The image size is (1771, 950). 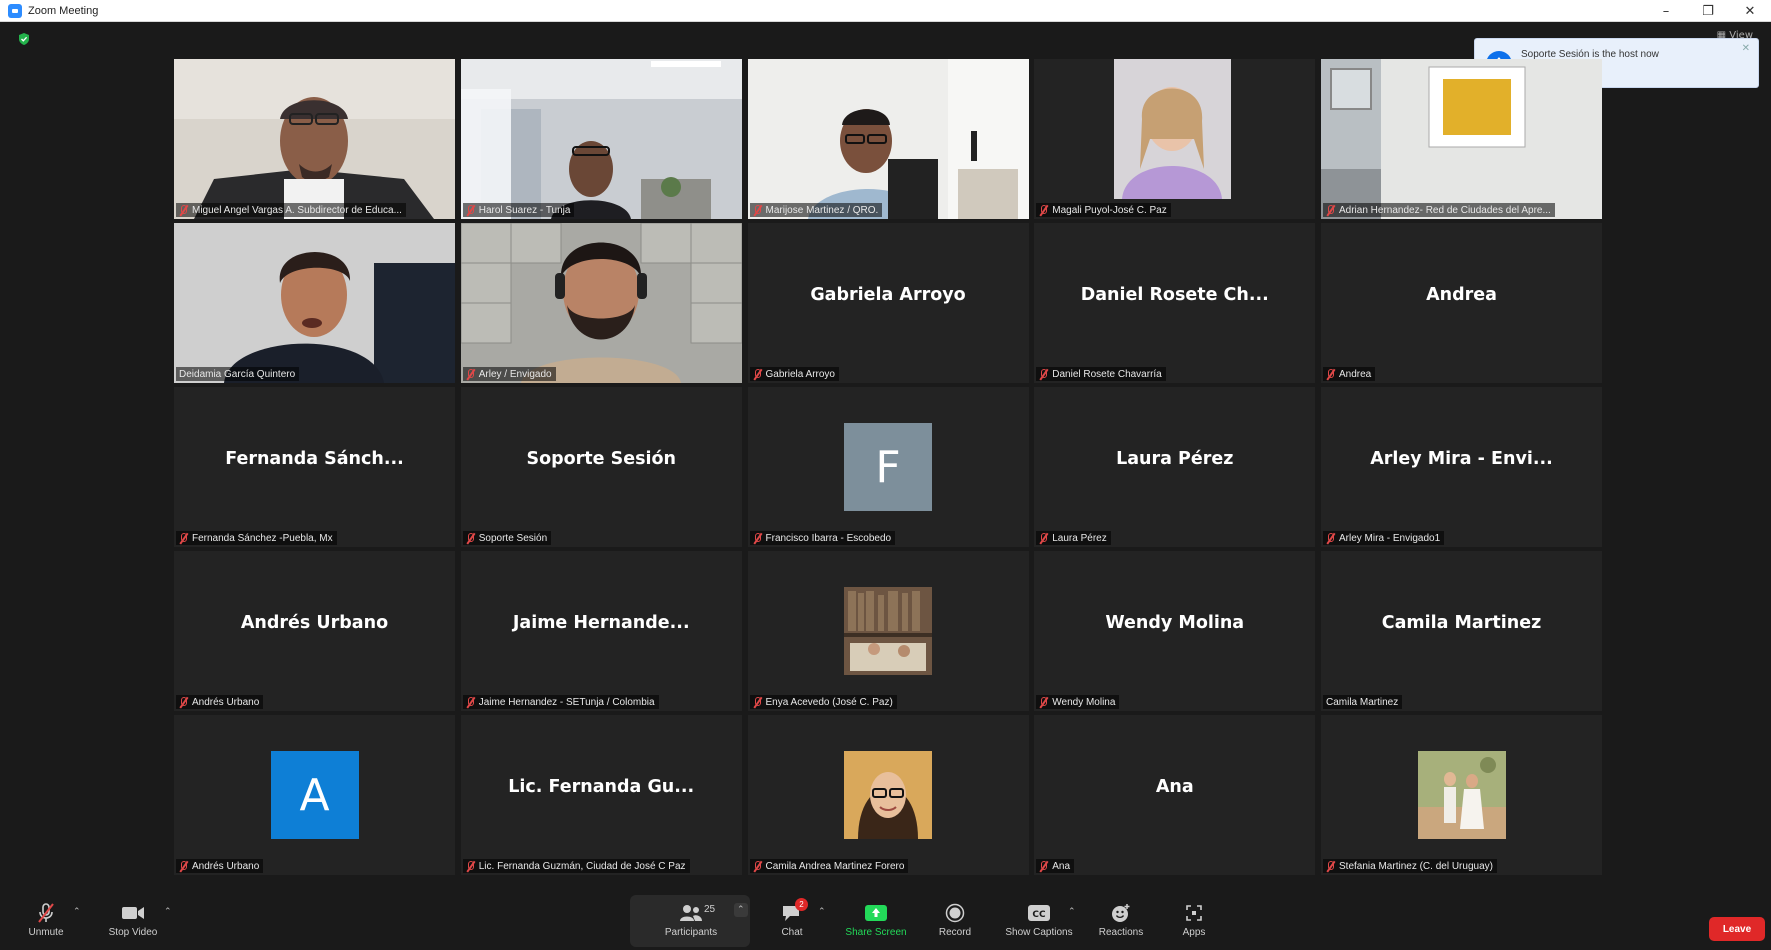 I want to click on participant-tile: Camila Martinez Camila Martinez, so click(x=1461, y=631).